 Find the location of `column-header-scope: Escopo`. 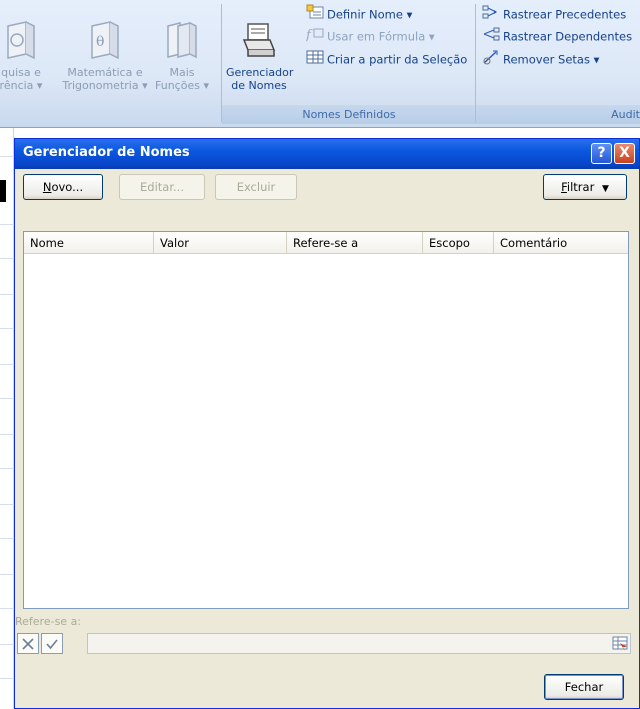

column-header-scope: Escopo is located at coordinates (458, 243).